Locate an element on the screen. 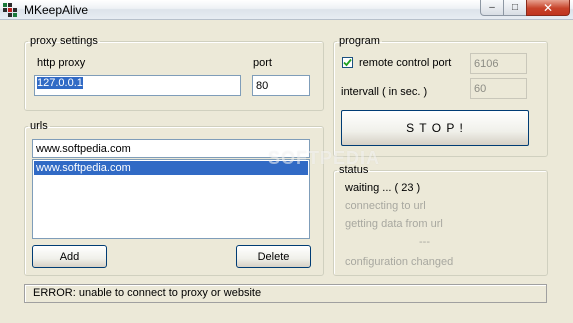 Image resolution: width=573 pixels, height=323 pixels. maximize-button: □ is located at coordinates (515, 8).